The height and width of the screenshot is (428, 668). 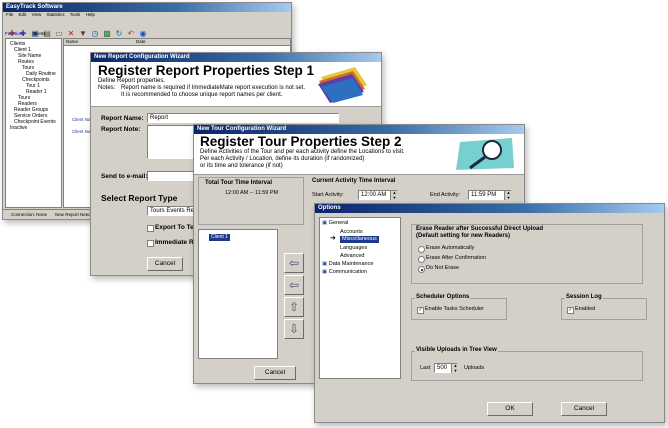 What do you see at coordinates (354, 181) in the screenshot?
I see `current-interval-label: Current Activity Time Interval` at bounding box center [354, 181].